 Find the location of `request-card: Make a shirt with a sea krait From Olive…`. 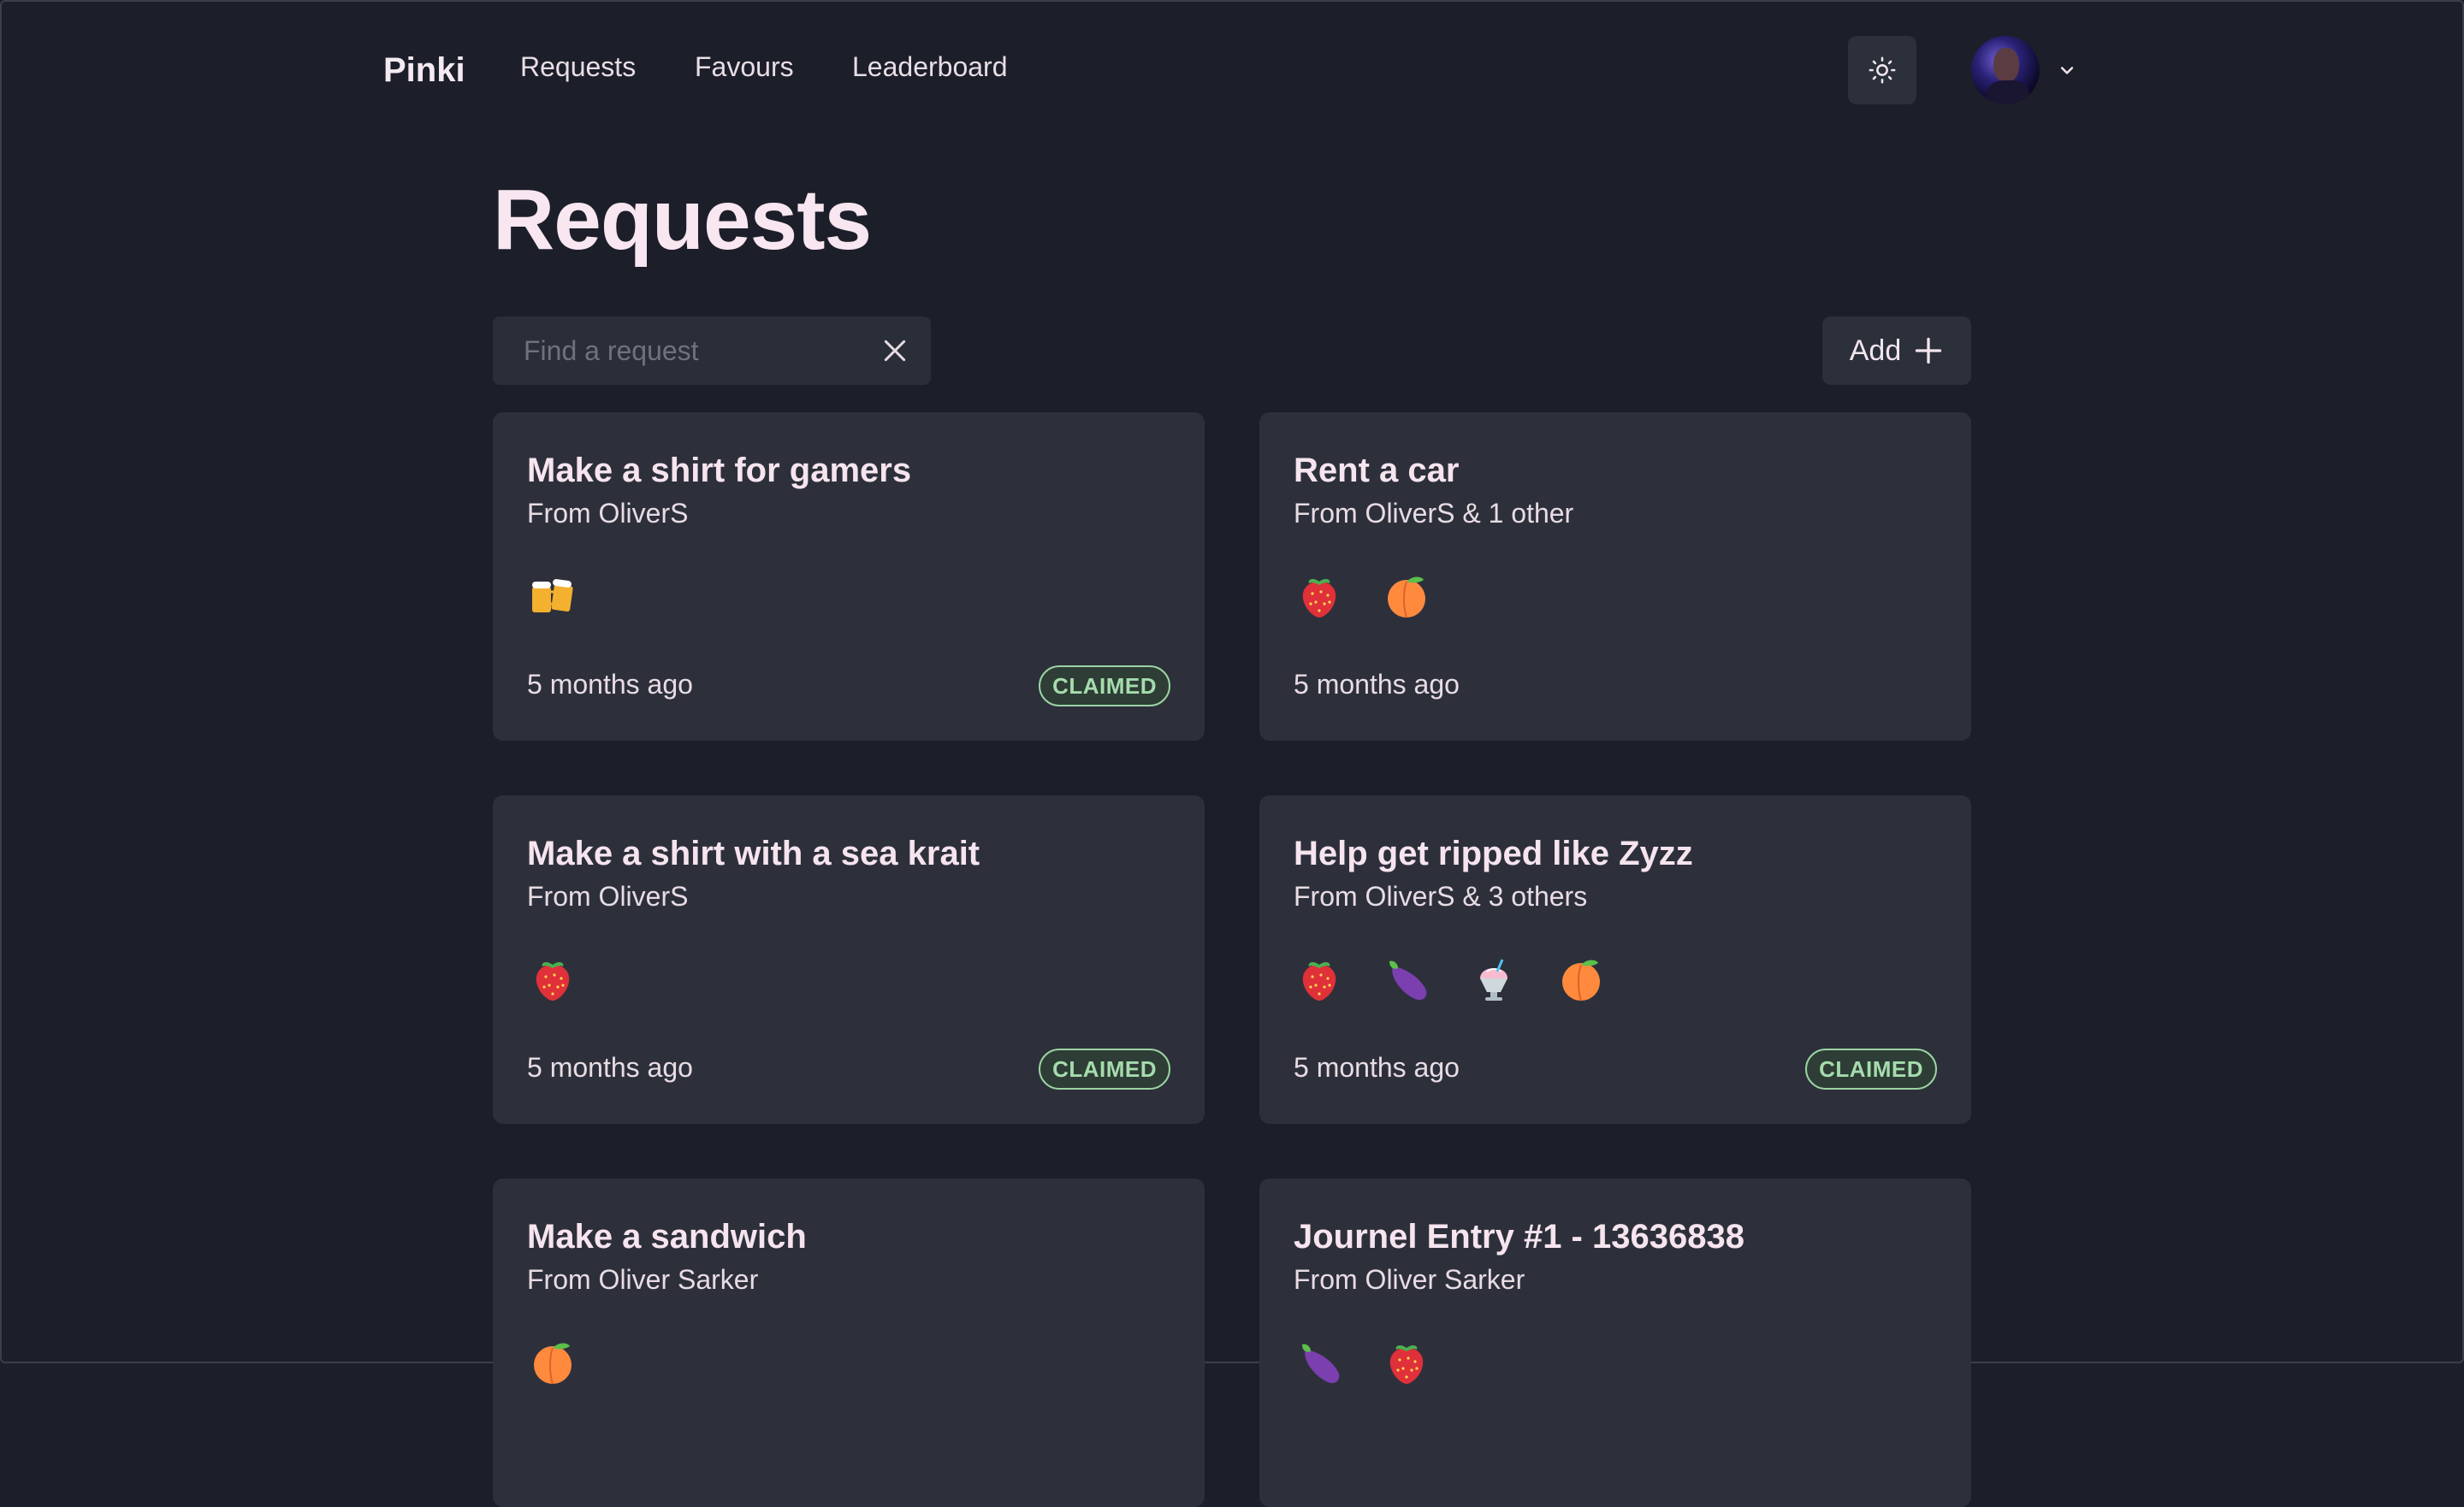

request-card: Make a shirt with a sea krait From Olive… is located at coordinates (849, 959).